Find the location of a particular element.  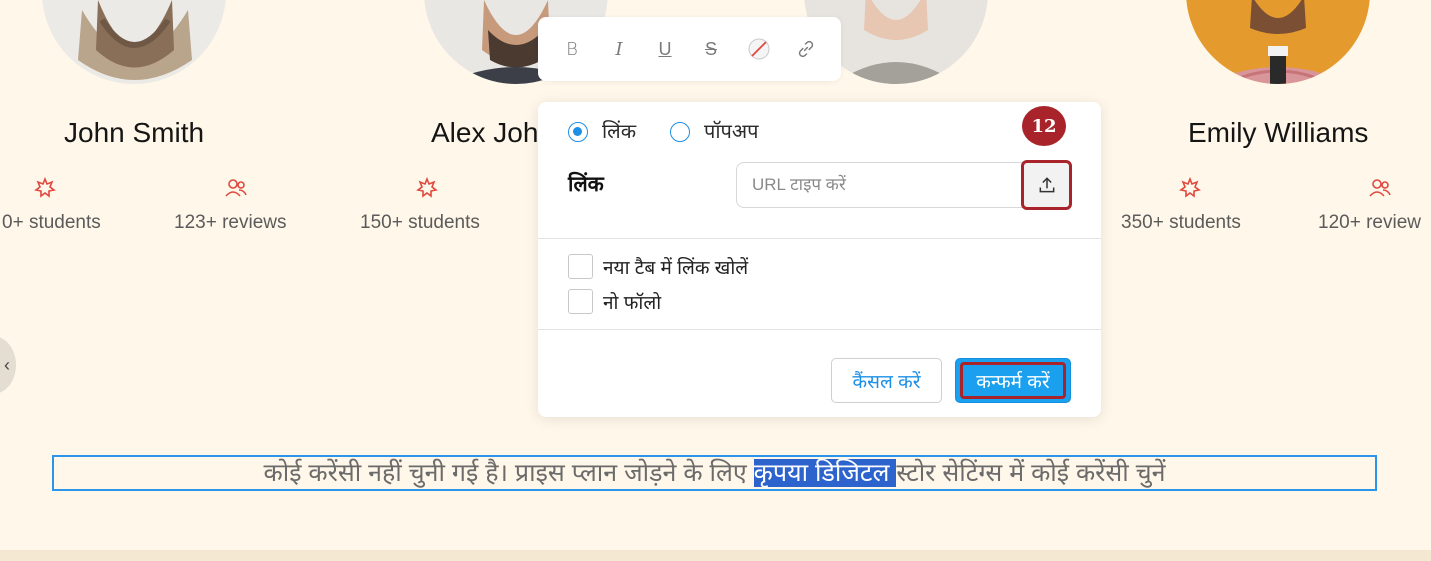

link-icon is located at coordinates (806, 49).